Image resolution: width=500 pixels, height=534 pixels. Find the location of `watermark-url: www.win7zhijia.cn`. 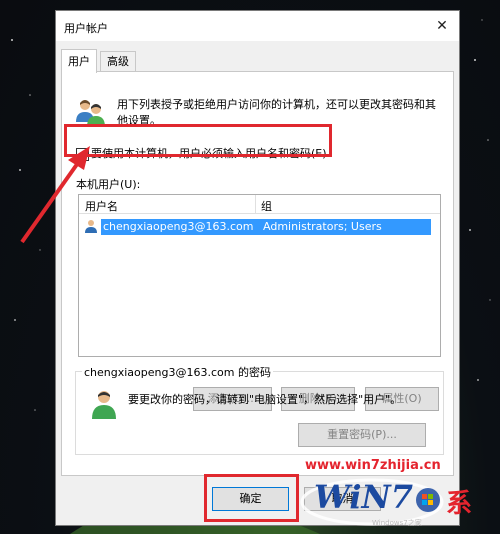

watermark-url: www.win7zhijia.cn is located at coordinates (373, 465).